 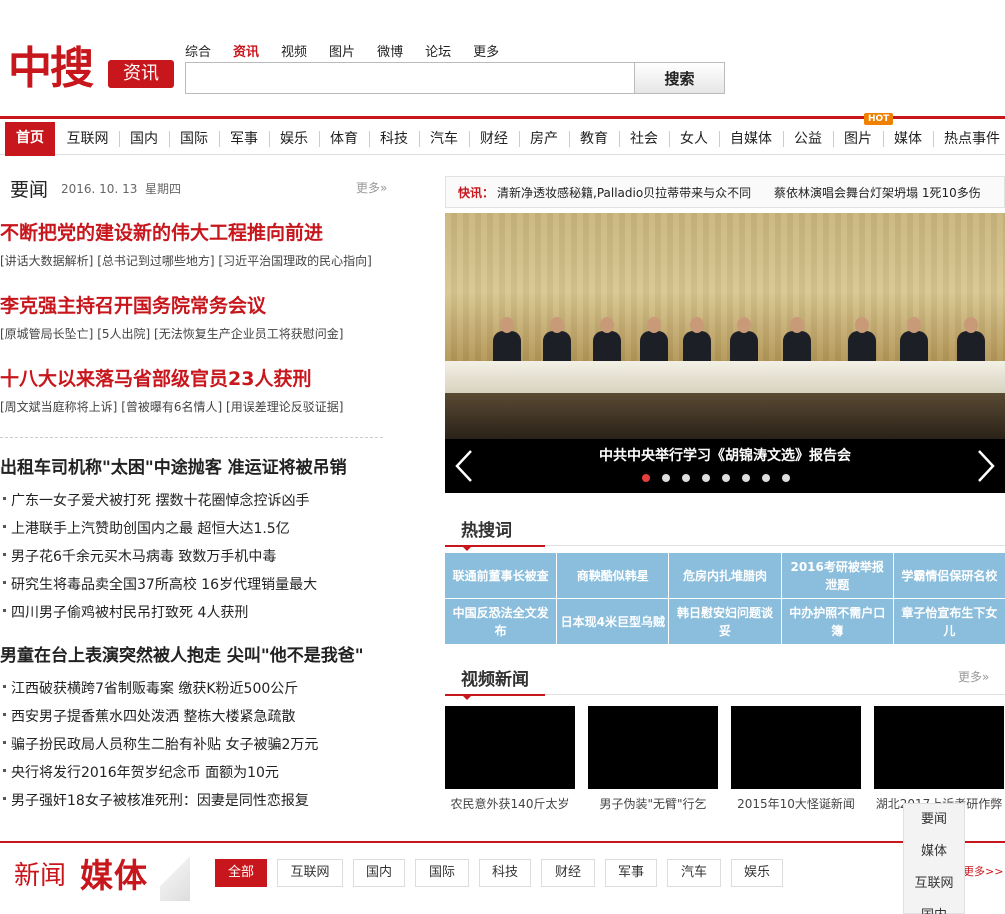 What do you see at coordinates (949, 575) in the screenshot?
I see `hot-word-item: 学霸情侣保研名校` at bounding box center [949, 575].